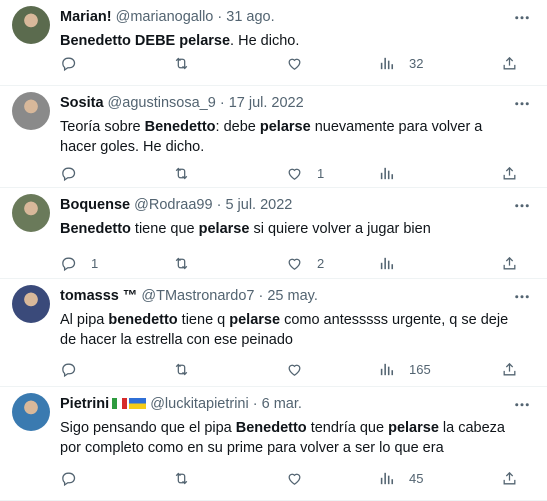 The image size is (547, 501). Describe the element at coordinates (416, 478) in the screenshot. I see `views-count: 45` at that location.